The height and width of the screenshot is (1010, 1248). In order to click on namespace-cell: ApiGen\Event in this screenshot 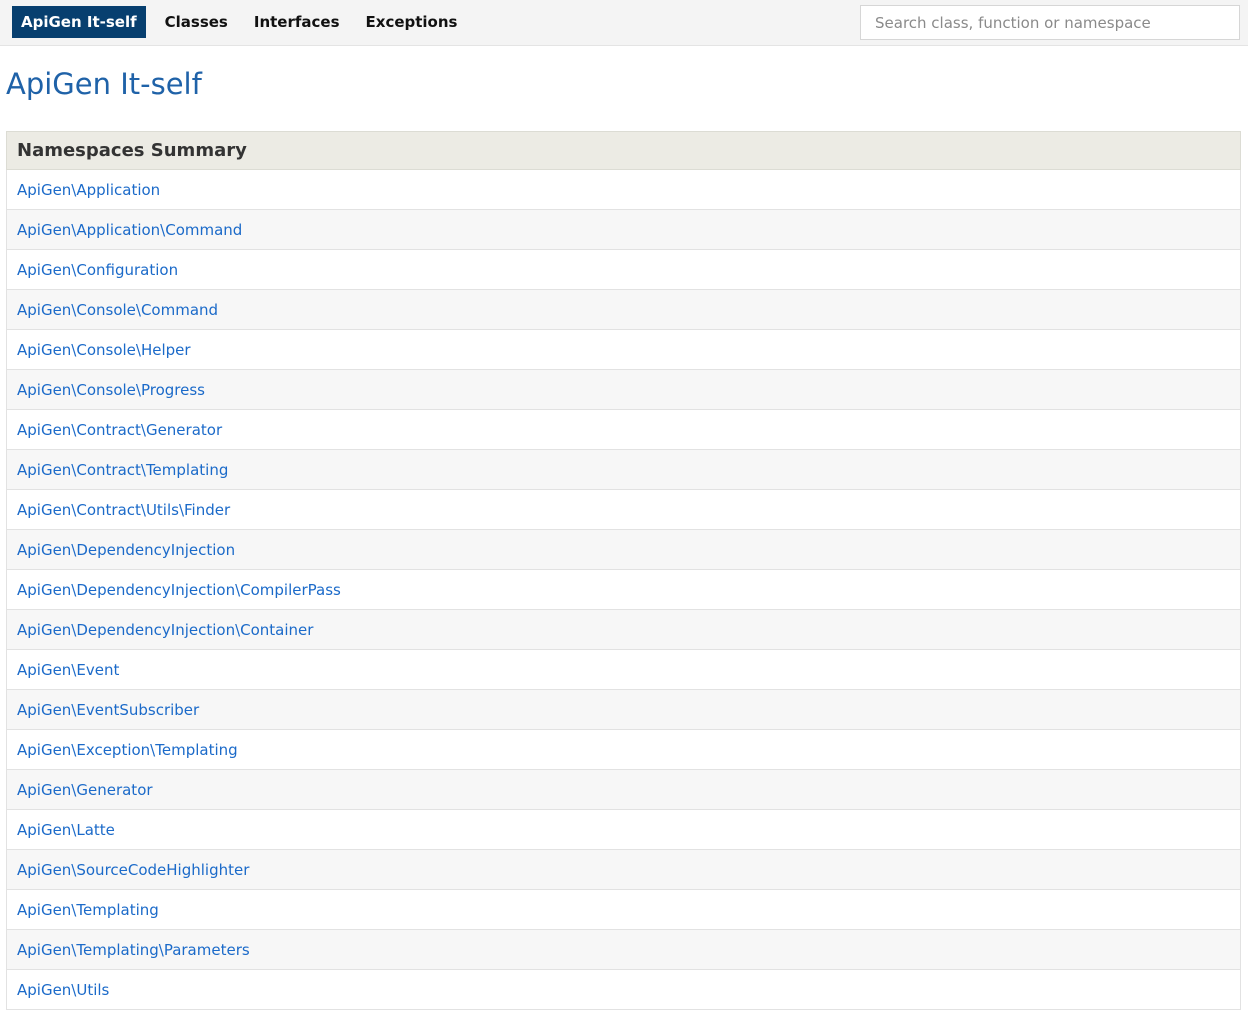, I will do `click(623, 669)`.